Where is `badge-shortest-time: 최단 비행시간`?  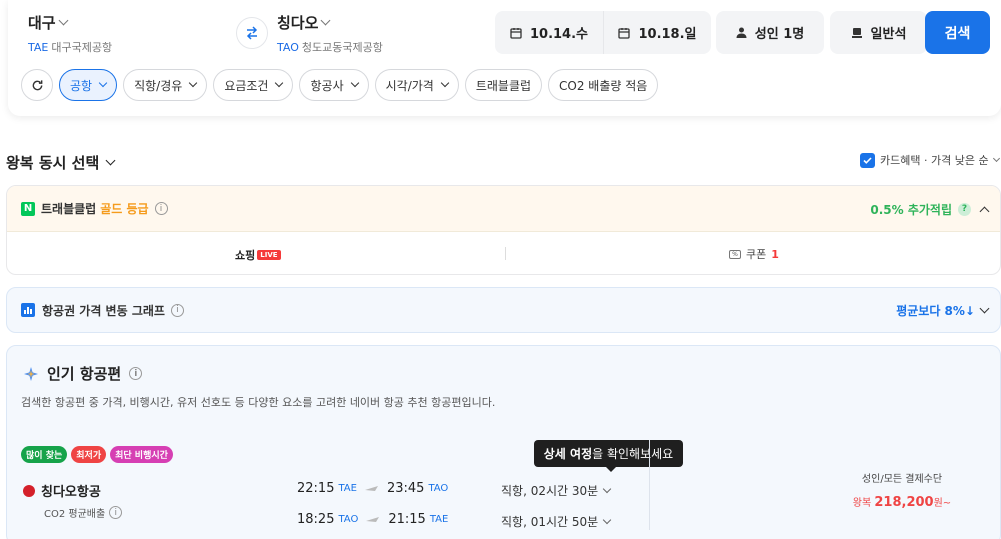
badge-shortest-time: 최단 비행시간 is located at coordinates (141, 454).